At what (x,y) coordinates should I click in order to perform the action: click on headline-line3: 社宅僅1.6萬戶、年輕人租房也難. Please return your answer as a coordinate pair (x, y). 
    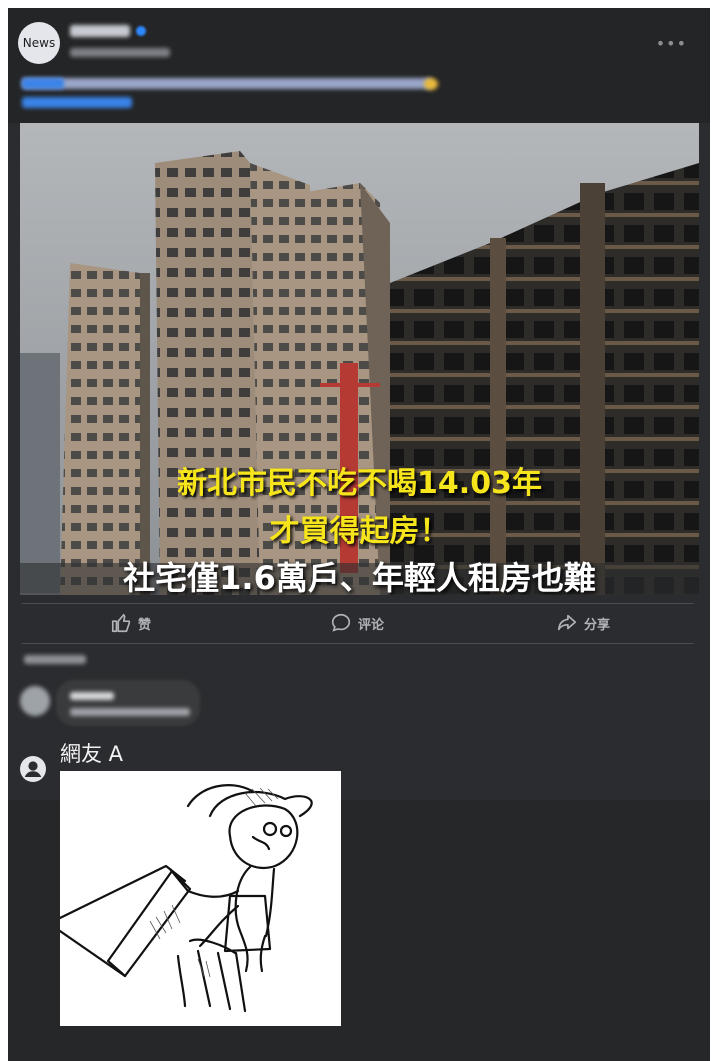
    Looking at the image, I should click on (359, 577).